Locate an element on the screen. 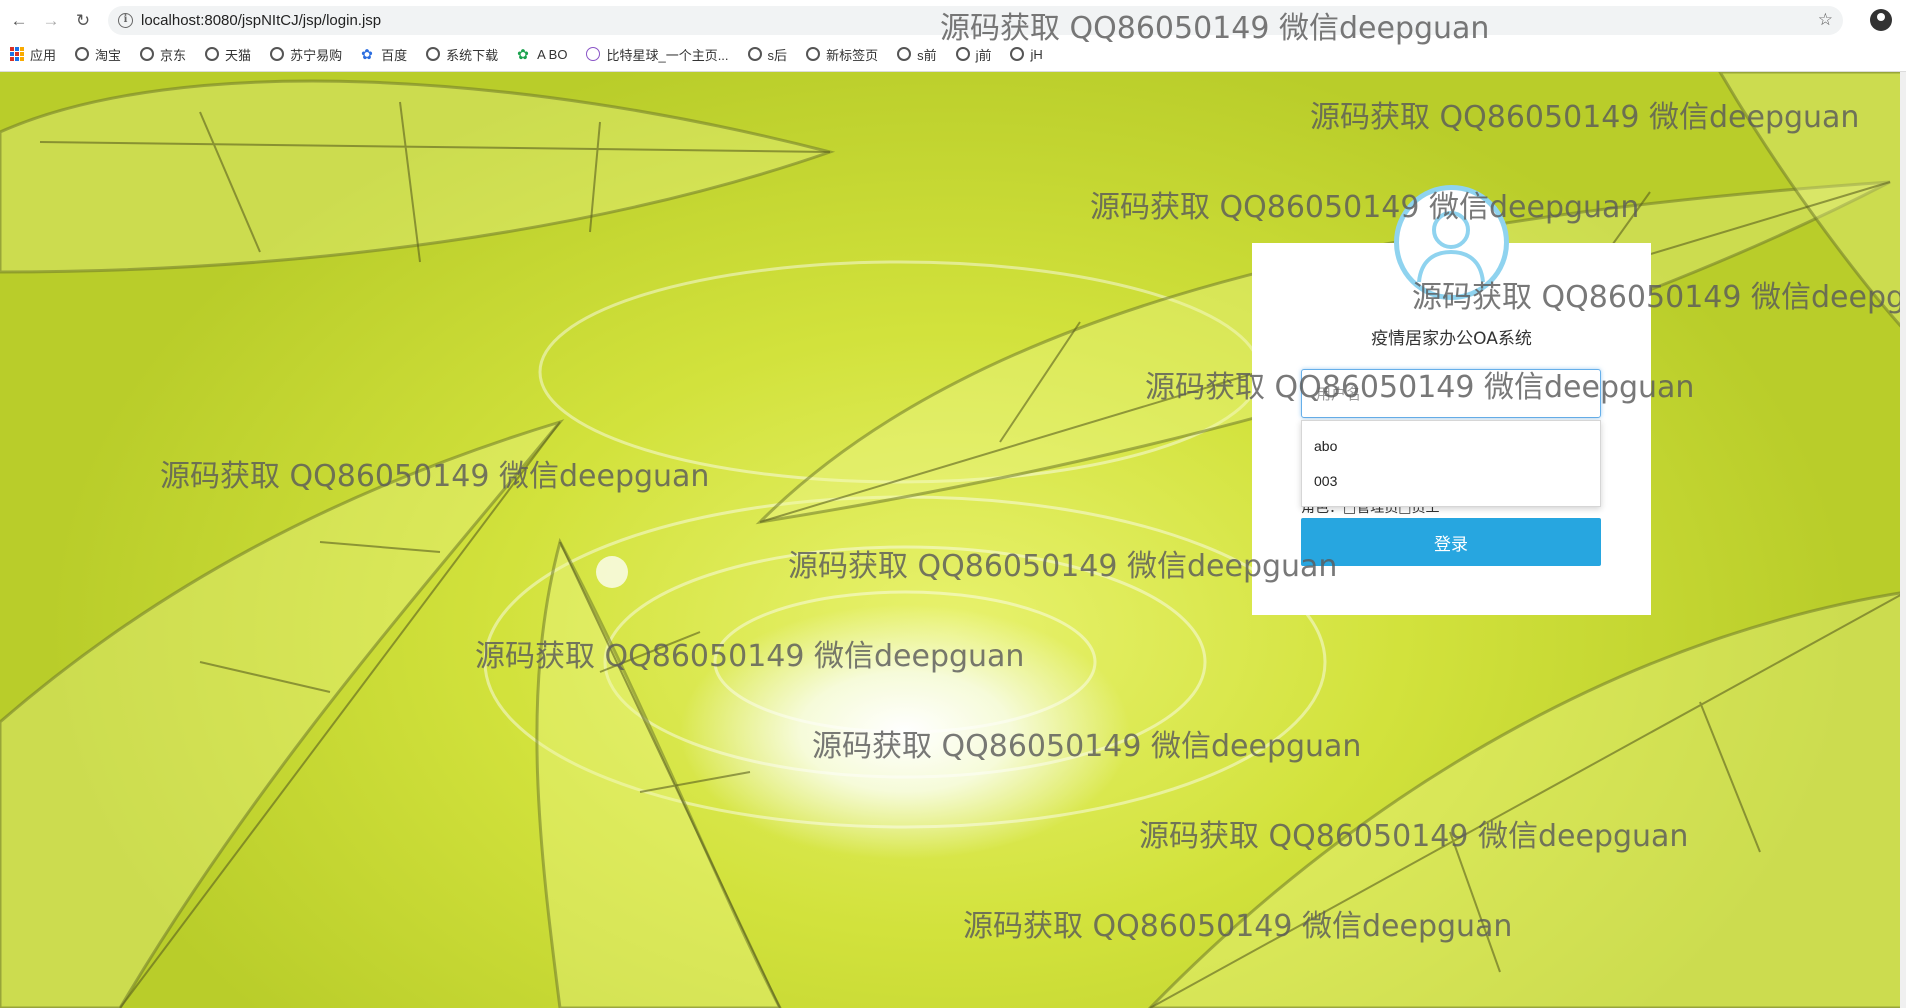  bookmark-item: jH is located at coordinates (1026, 54).